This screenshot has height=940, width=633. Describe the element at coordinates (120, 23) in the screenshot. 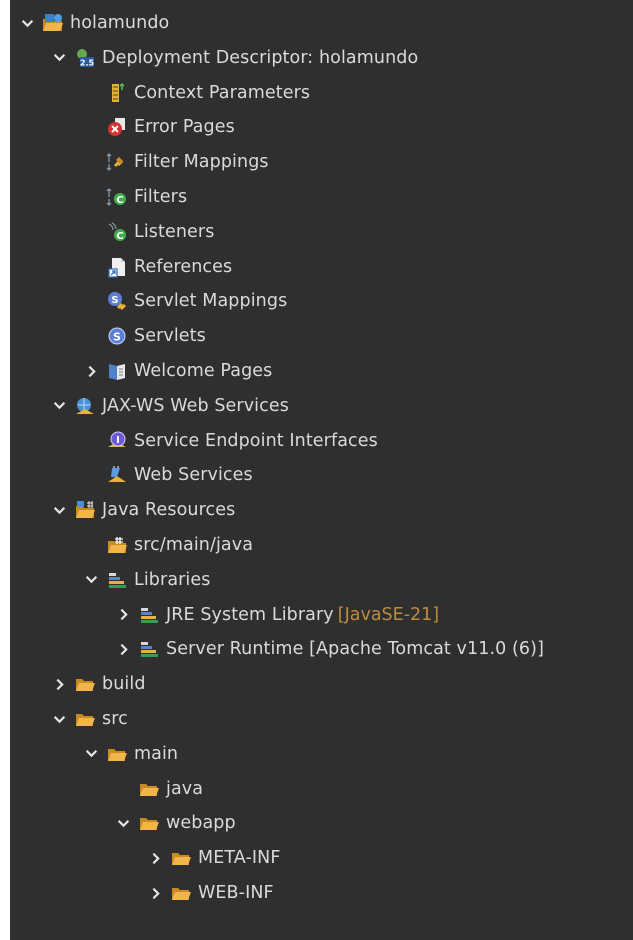

I see `tree-item-label: holamundo` at that location.